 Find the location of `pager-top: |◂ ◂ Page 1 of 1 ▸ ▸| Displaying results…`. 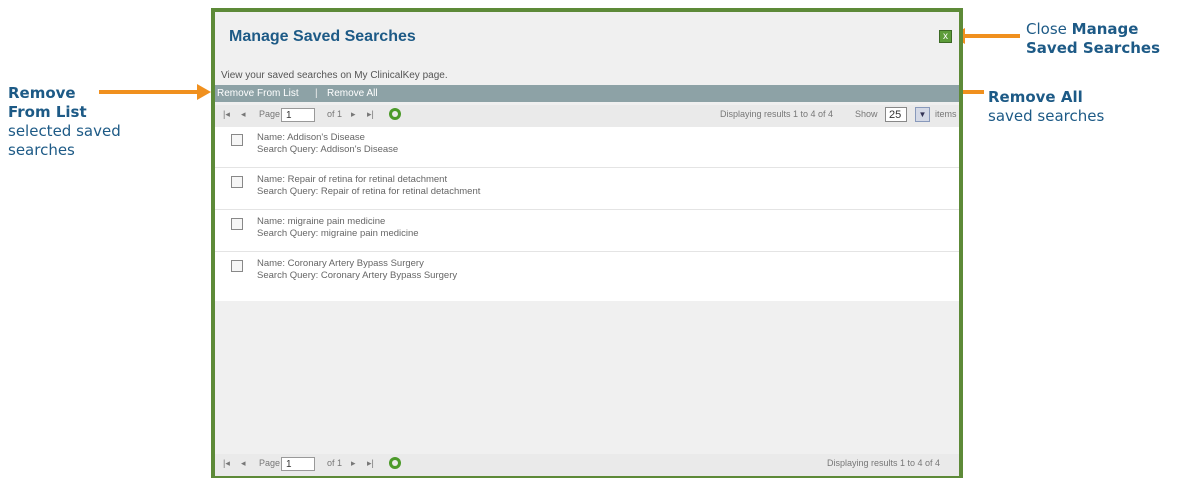

pager-top: |◂ ◂ Page 1 of 1 ▸ ▸| Displaying results… is located at coordinates (587, 116).